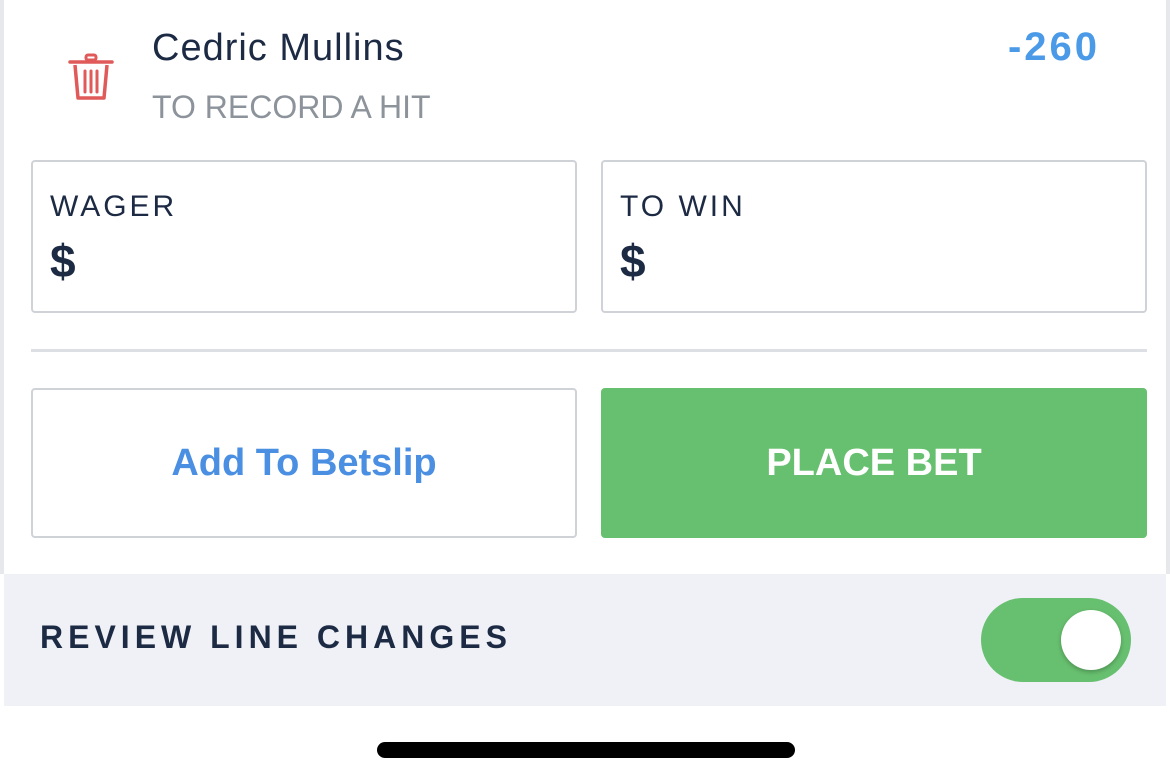  What do you see at coordinates (683, 206) in the screenshot?
I see `to-win-label: TO WIN` at bounding box center [683, 206].